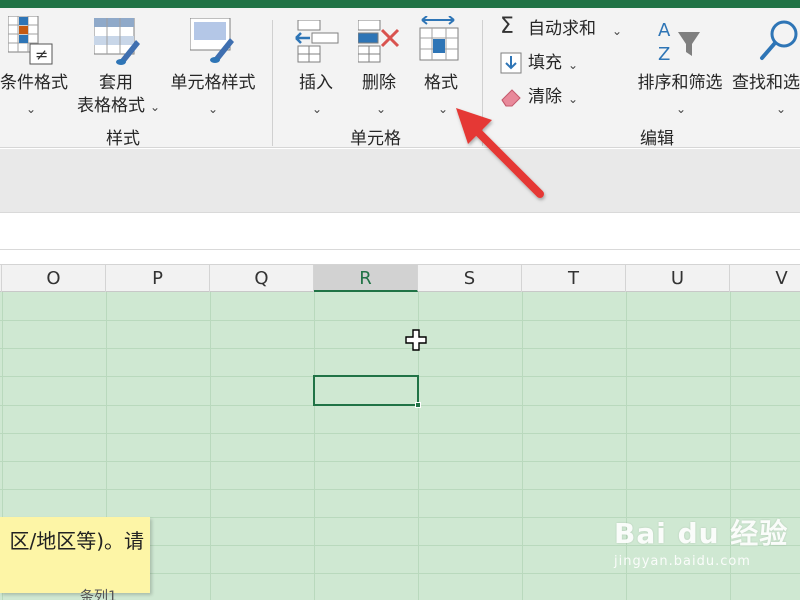 This screenshot has height=600, width=800. What do you see at coordinates (317, 41) in the screenshot?
I see `insert-cells-icon` at bounding box center [317, 41].